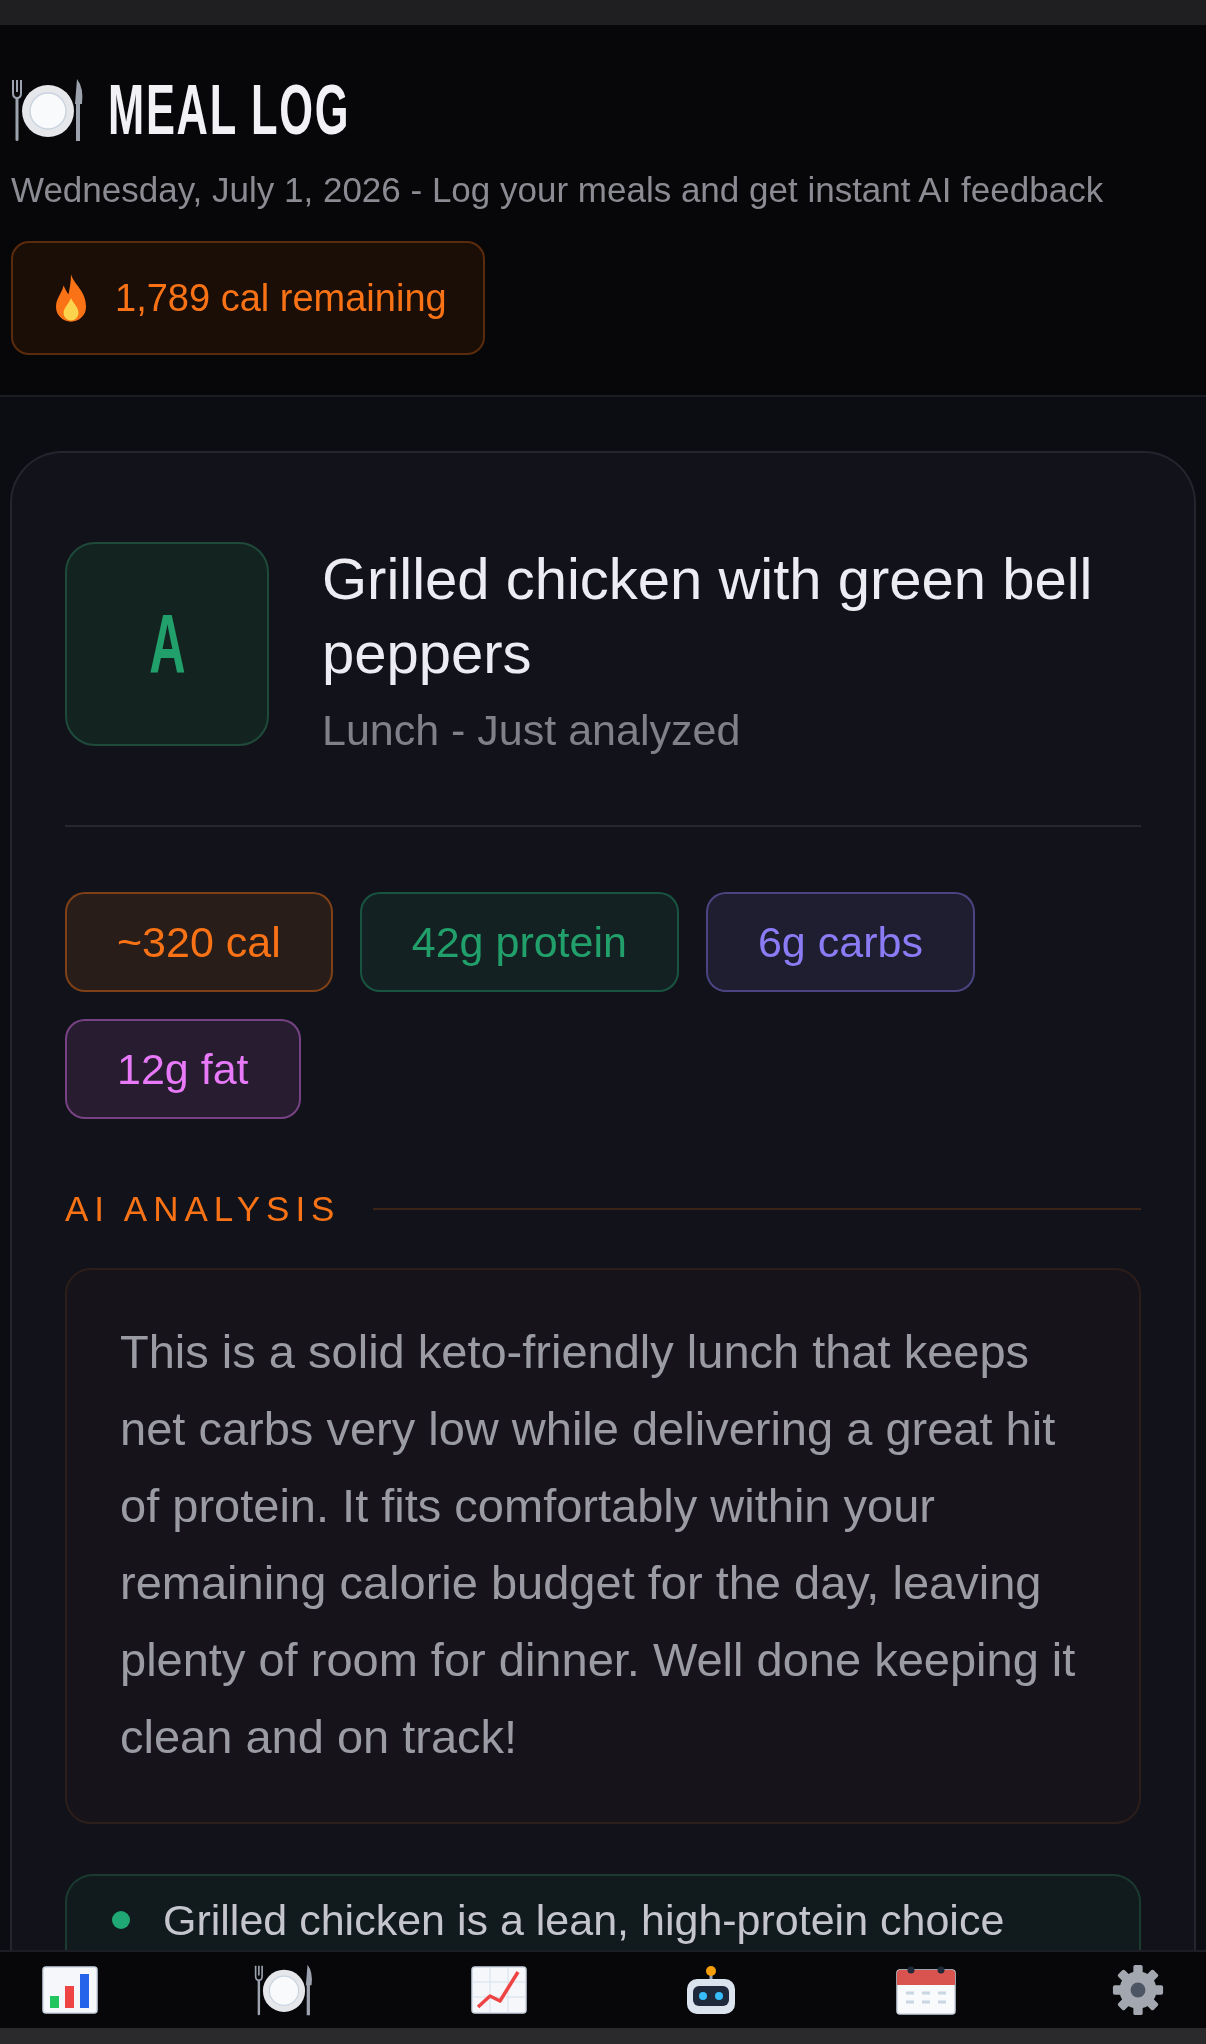 The image size is (1206, 2044). Describe the element at coordinates (925, 1990) in the screenshot. I see `calendar-icon` at that location.